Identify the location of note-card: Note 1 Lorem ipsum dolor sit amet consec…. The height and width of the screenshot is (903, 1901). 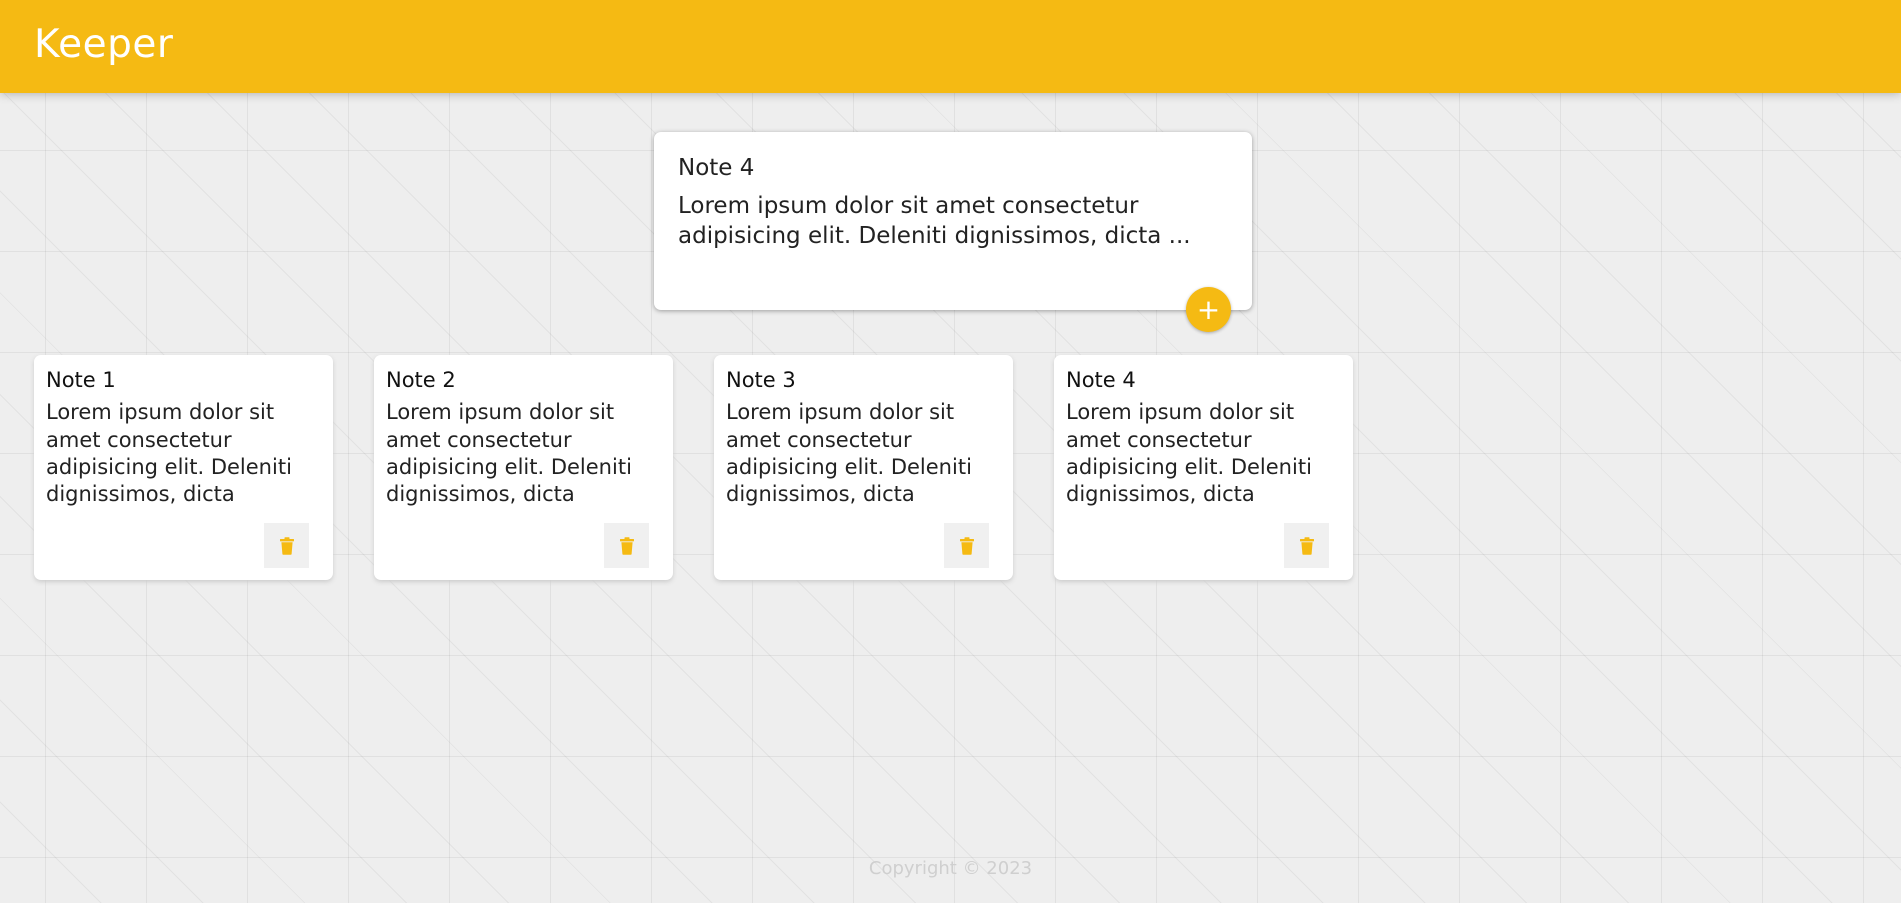
(183, 467).